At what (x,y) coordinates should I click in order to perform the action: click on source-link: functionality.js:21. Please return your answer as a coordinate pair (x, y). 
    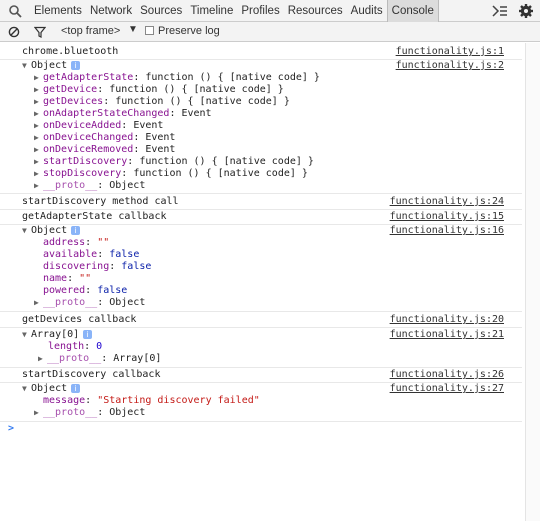
    Looking at the image, I should click on (447, 335).